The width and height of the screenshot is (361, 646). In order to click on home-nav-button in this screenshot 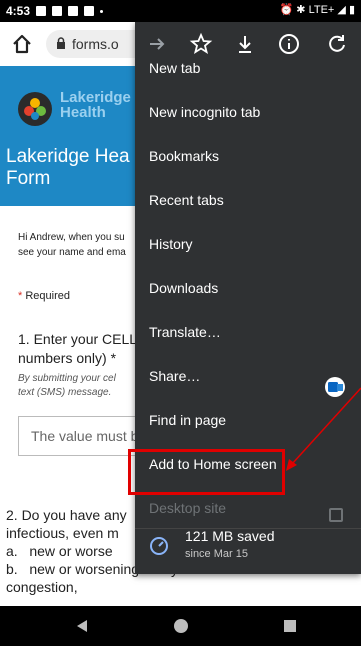, I will do `click(181, 626)`.